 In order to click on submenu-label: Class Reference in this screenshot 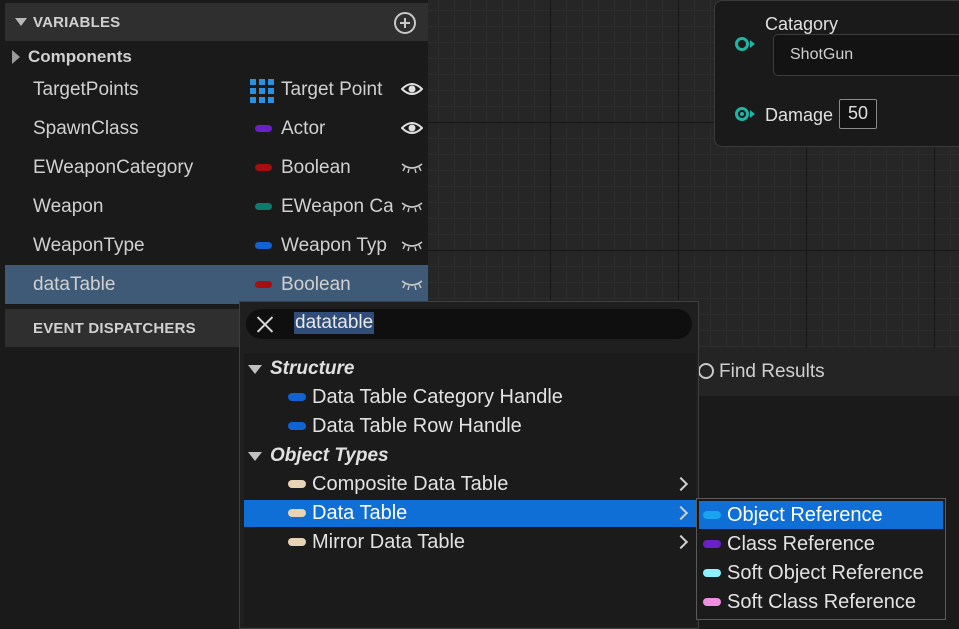, I will do `click(801, 544)`.